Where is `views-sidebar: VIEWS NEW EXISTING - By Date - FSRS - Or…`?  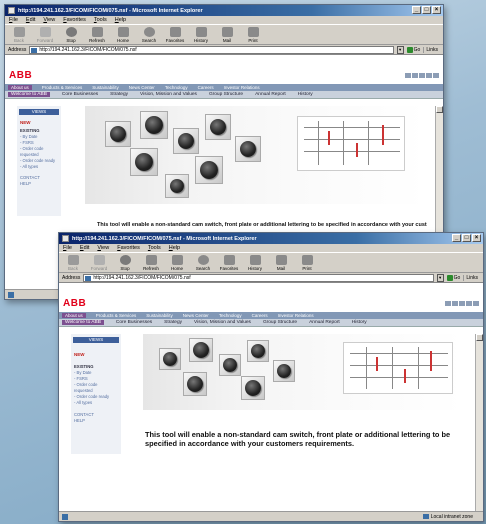
views-sidebar: VIEWS NEW EXISTING - By Date - FSRS - Or… is located at coordinates (39, 161).